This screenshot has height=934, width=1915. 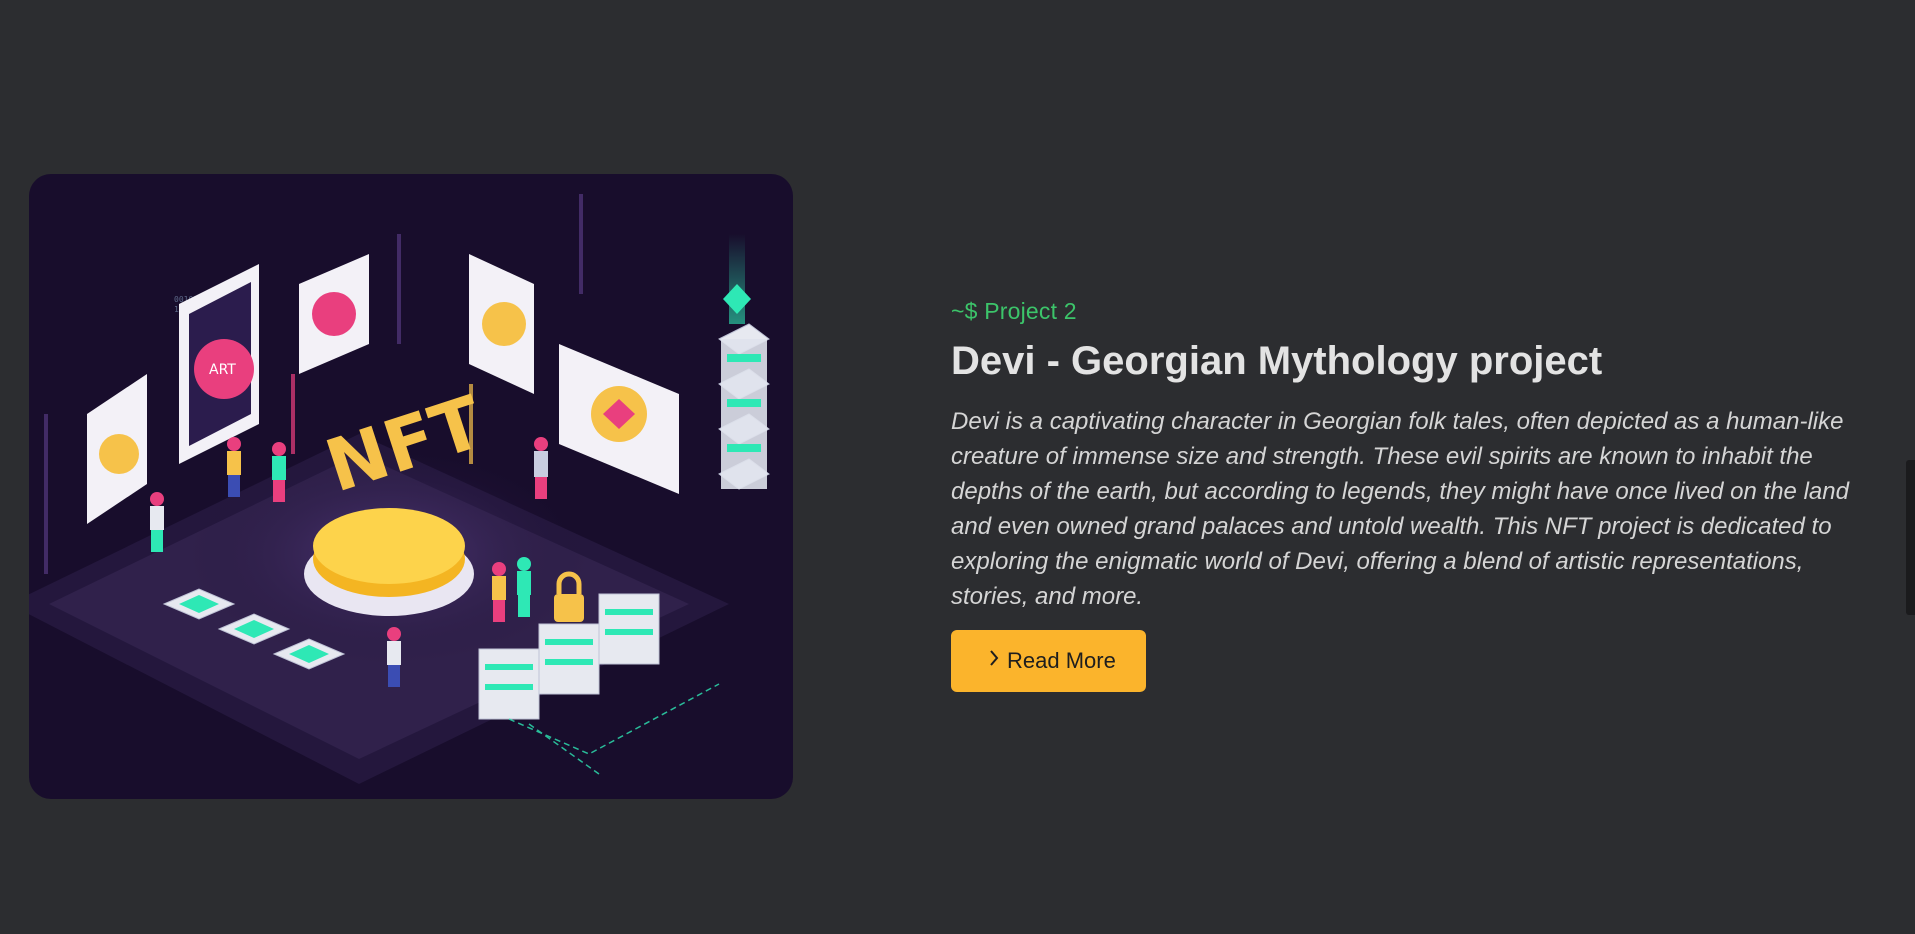 I want to click on read-more-label: Read More, so click(x=1061, y=660).